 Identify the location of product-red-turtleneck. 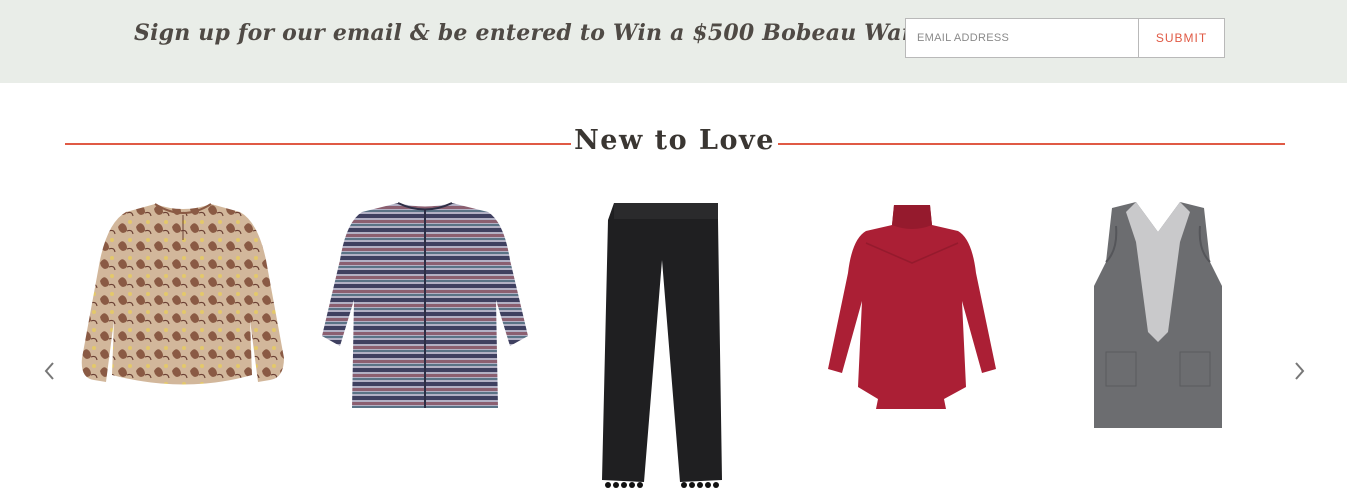
(912, 306).